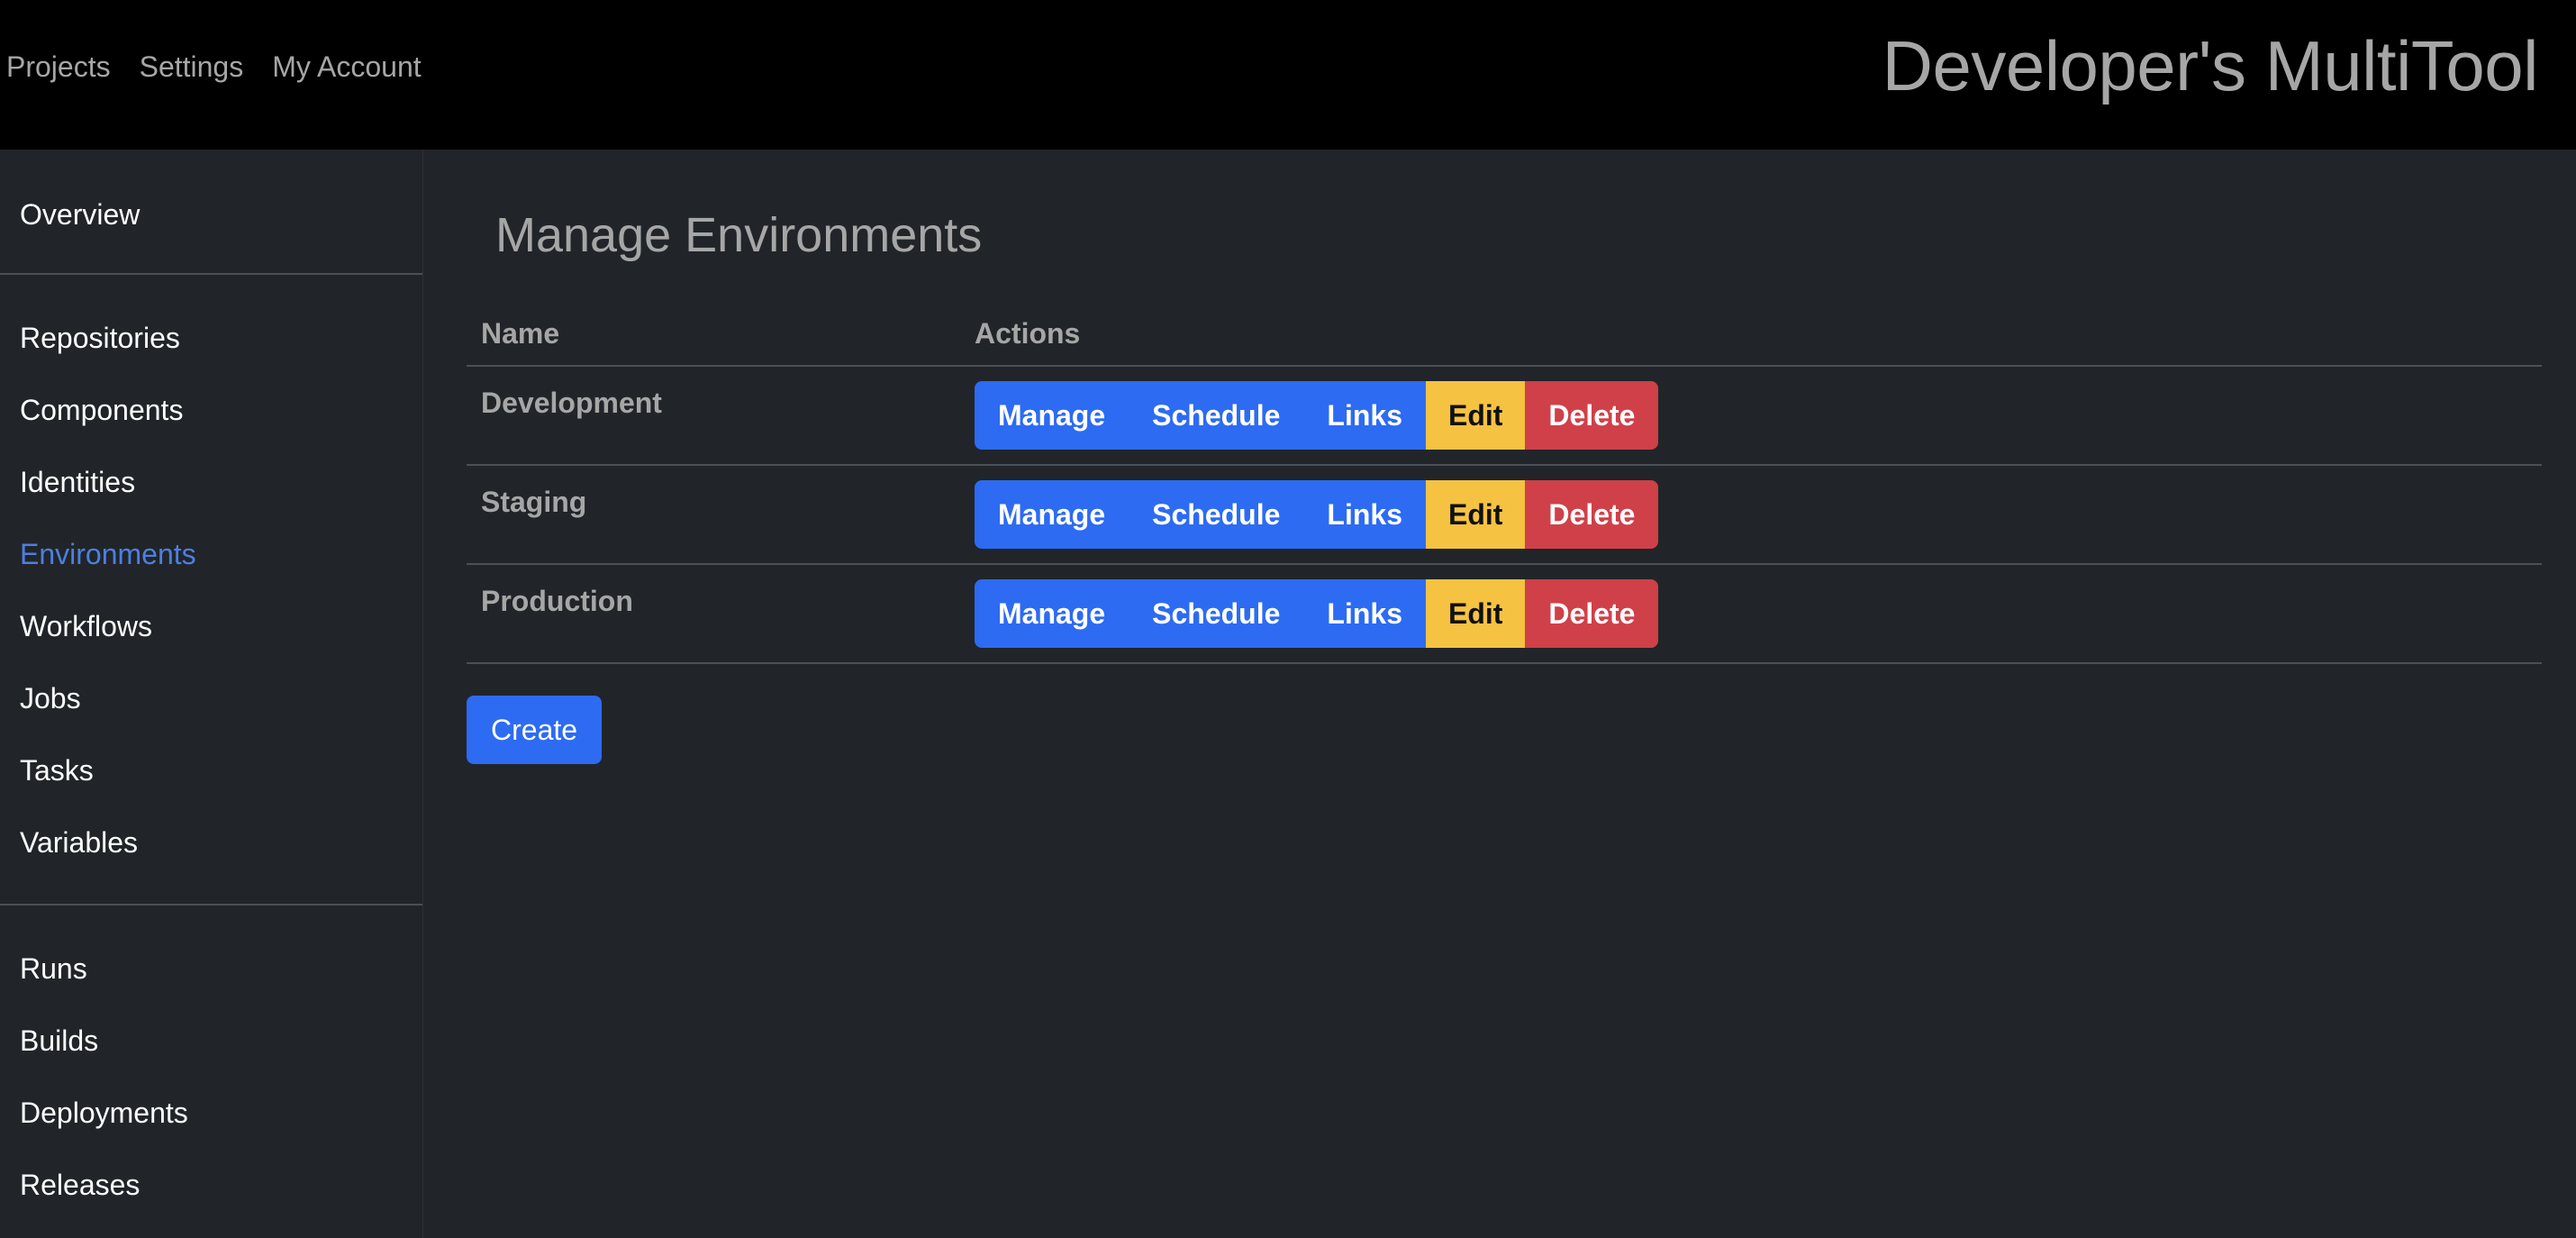 The height and width of the screenshot is (1238, 2576). I want to click on environment-name: Production, so click(713, 614).